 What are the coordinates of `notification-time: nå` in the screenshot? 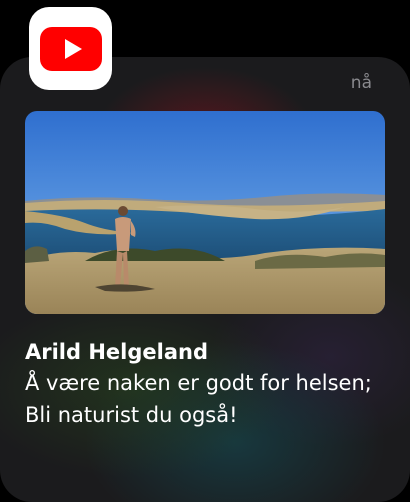 It's located at (361, 83).